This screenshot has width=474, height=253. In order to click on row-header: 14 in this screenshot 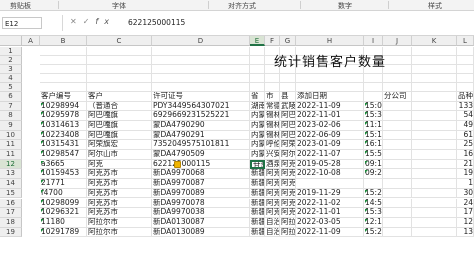, I will do `click(11, 184)`.